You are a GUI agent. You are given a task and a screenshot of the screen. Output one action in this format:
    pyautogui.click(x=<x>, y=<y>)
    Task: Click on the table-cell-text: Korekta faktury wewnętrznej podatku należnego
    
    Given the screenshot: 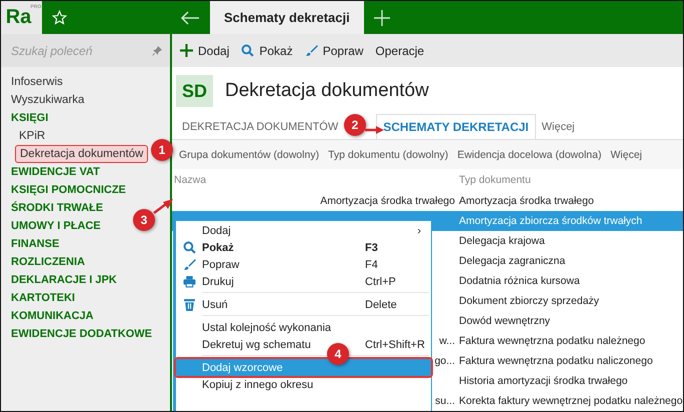 What is the action you would take?
    pyautogui.click(x=570, y=401)
    